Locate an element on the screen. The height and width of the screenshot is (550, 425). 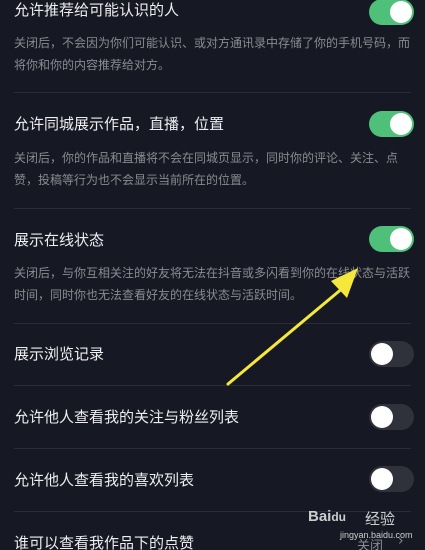
likes-list-toggle is located at coordinates (391, 479).